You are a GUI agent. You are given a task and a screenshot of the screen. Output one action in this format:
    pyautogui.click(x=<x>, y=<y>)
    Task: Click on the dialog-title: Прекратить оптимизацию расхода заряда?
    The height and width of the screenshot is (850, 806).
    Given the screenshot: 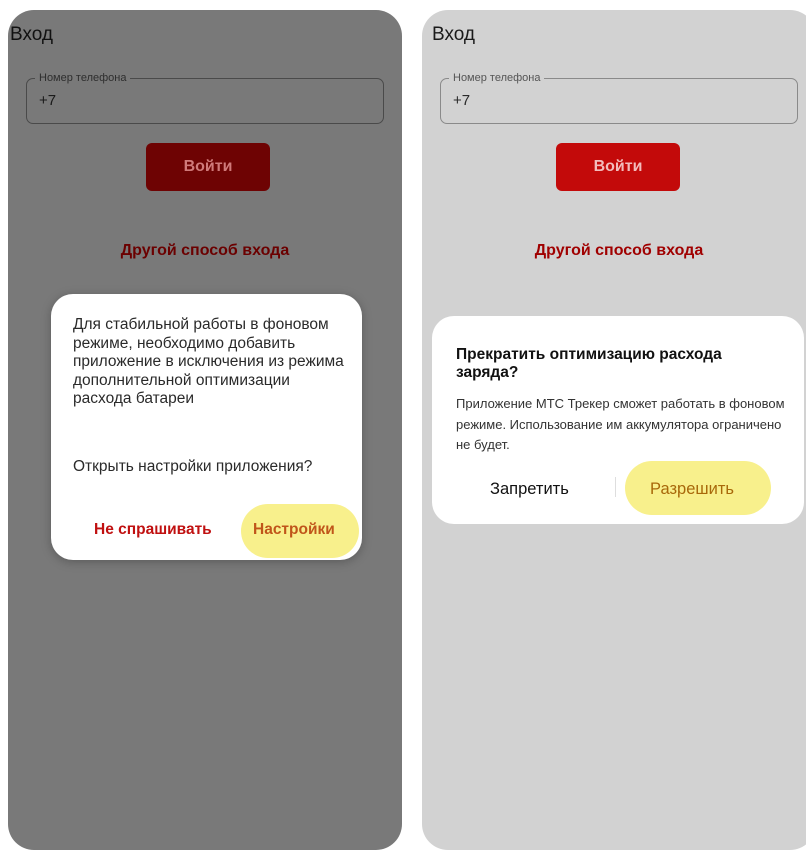 What is the action you would take?
    pyautogui.click(x=589, y=363)
    